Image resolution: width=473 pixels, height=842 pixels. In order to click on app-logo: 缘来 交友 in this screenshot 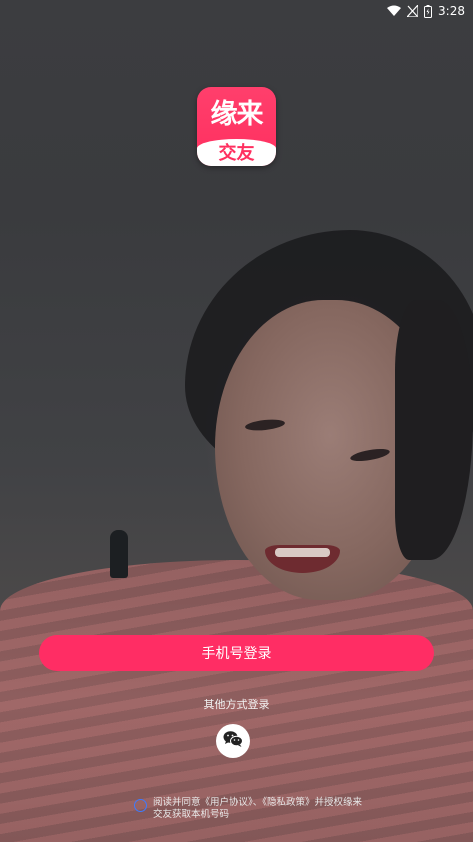, I will do `click(236, 126)`.